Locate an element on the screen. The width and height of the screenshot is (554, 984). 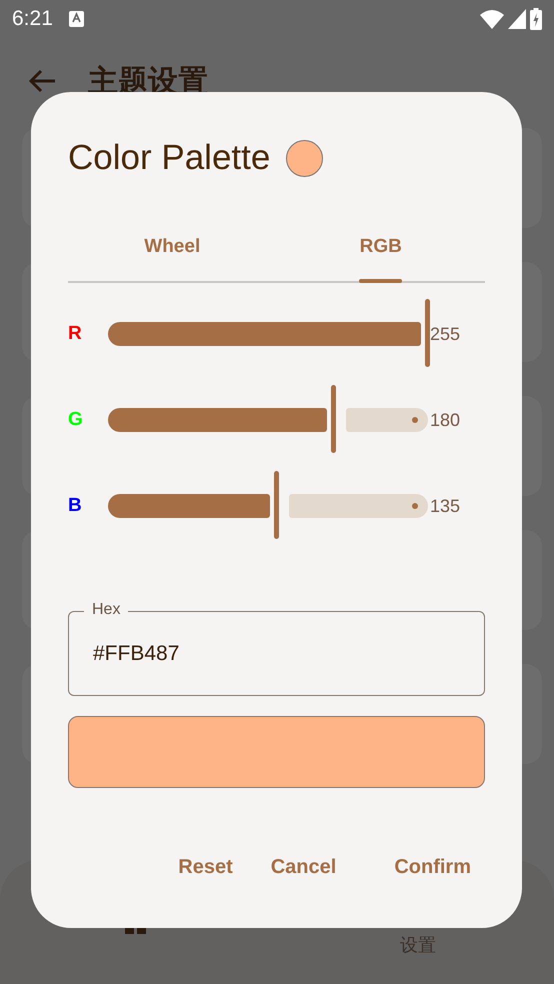
back-arrow-icon is located at coordinates (42, 81).